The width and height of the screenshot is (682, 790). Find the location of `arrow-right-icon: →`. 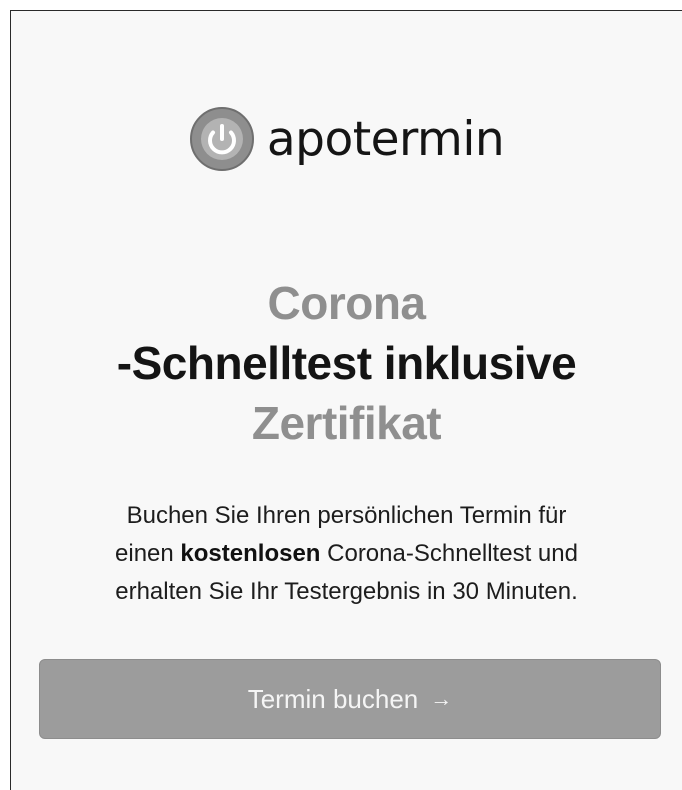

arrow-right-icon: → is located at coordinates (441, 698).